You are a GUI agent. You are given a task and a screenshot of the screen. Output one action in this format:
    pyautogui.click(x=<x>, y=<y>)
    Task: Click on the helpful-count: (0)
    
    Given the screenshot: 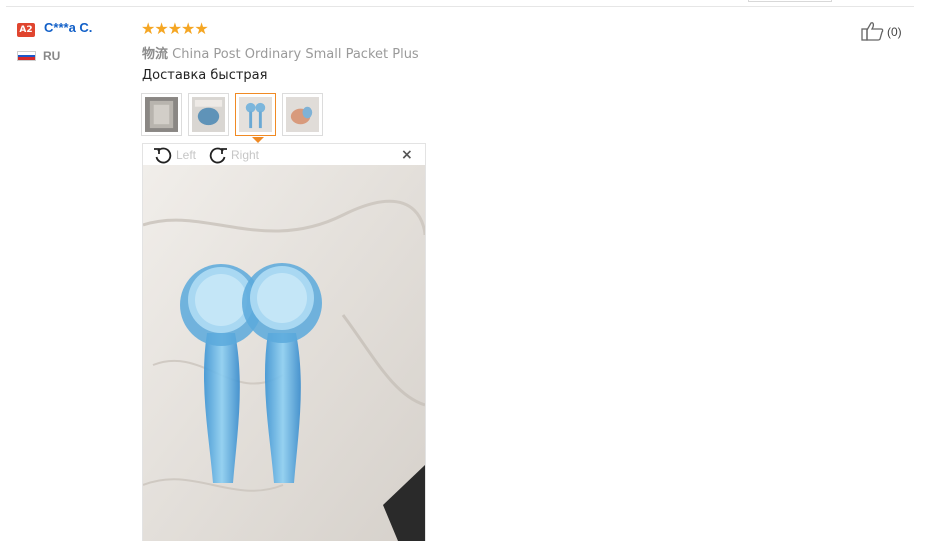 What is the action you would take?
    pyautogui.click(x=894, y=32)
    